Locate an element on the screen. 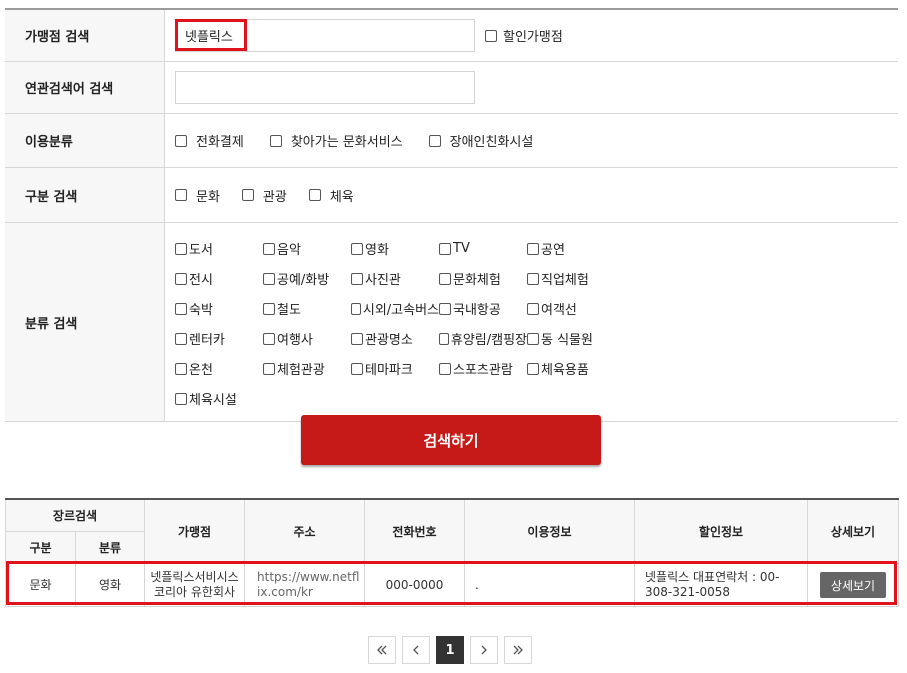  usage-option-accessible-facility: 장애인친화시설 is located at coordinates (480, 140).